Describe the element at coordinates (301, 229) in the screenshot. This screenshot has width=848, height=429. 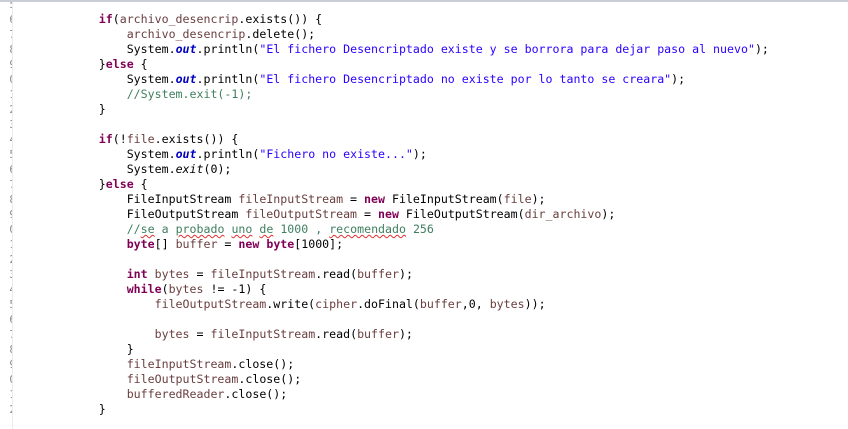
I see `code-token: 1000 ,` at that location.